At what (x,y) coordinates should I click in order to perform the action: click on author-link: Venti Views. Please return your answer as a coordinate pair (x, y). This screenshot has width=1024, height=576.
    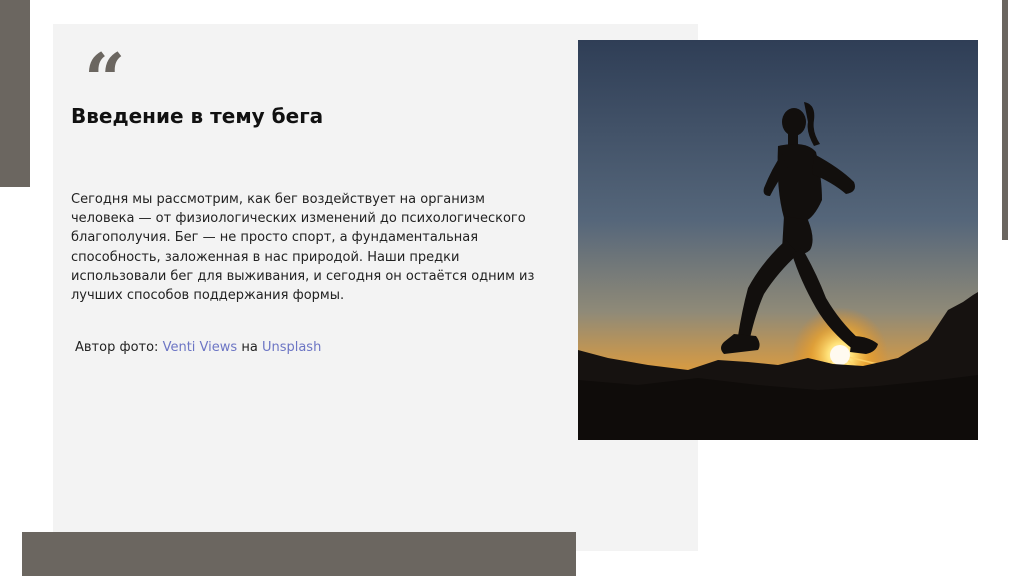
    Looking at the image, I should click on (200, 347).